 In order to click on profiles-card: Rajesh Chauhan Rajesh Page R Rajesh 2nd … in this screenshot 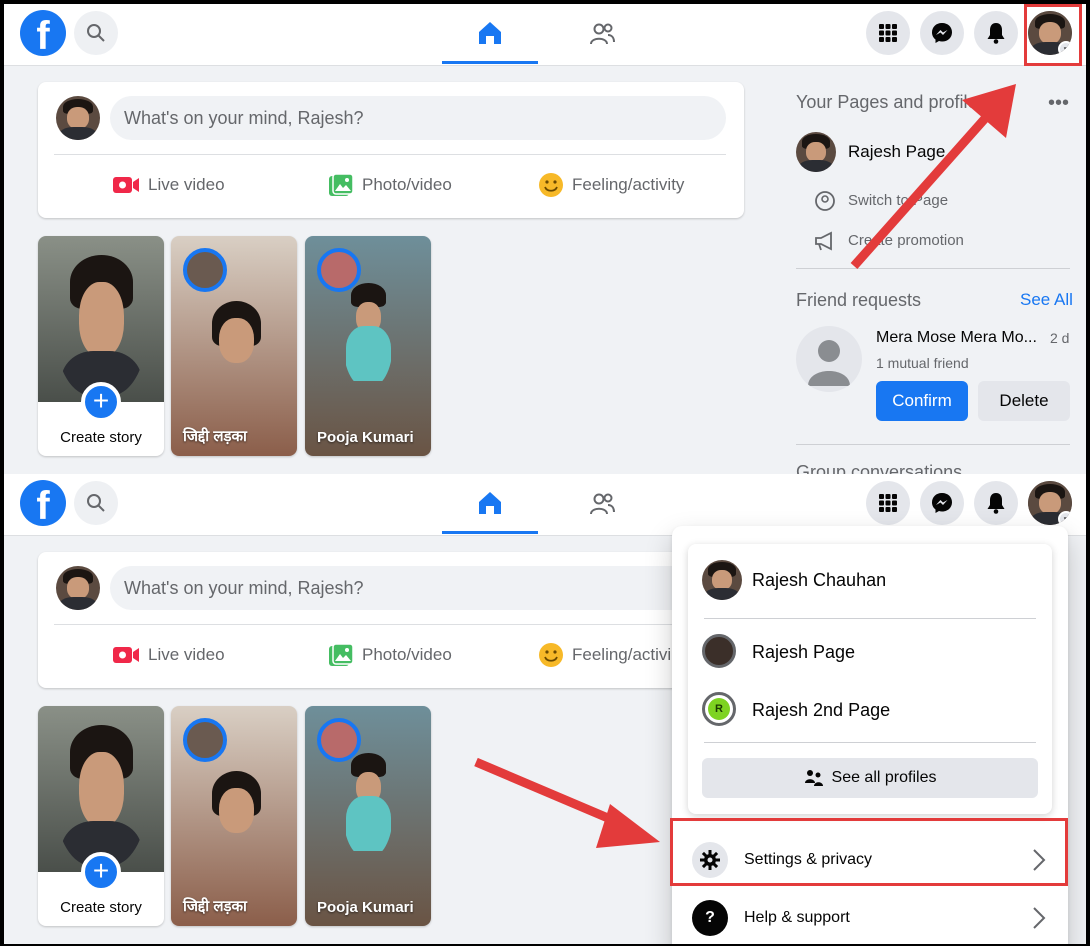, I will do `click(870, 679)`.